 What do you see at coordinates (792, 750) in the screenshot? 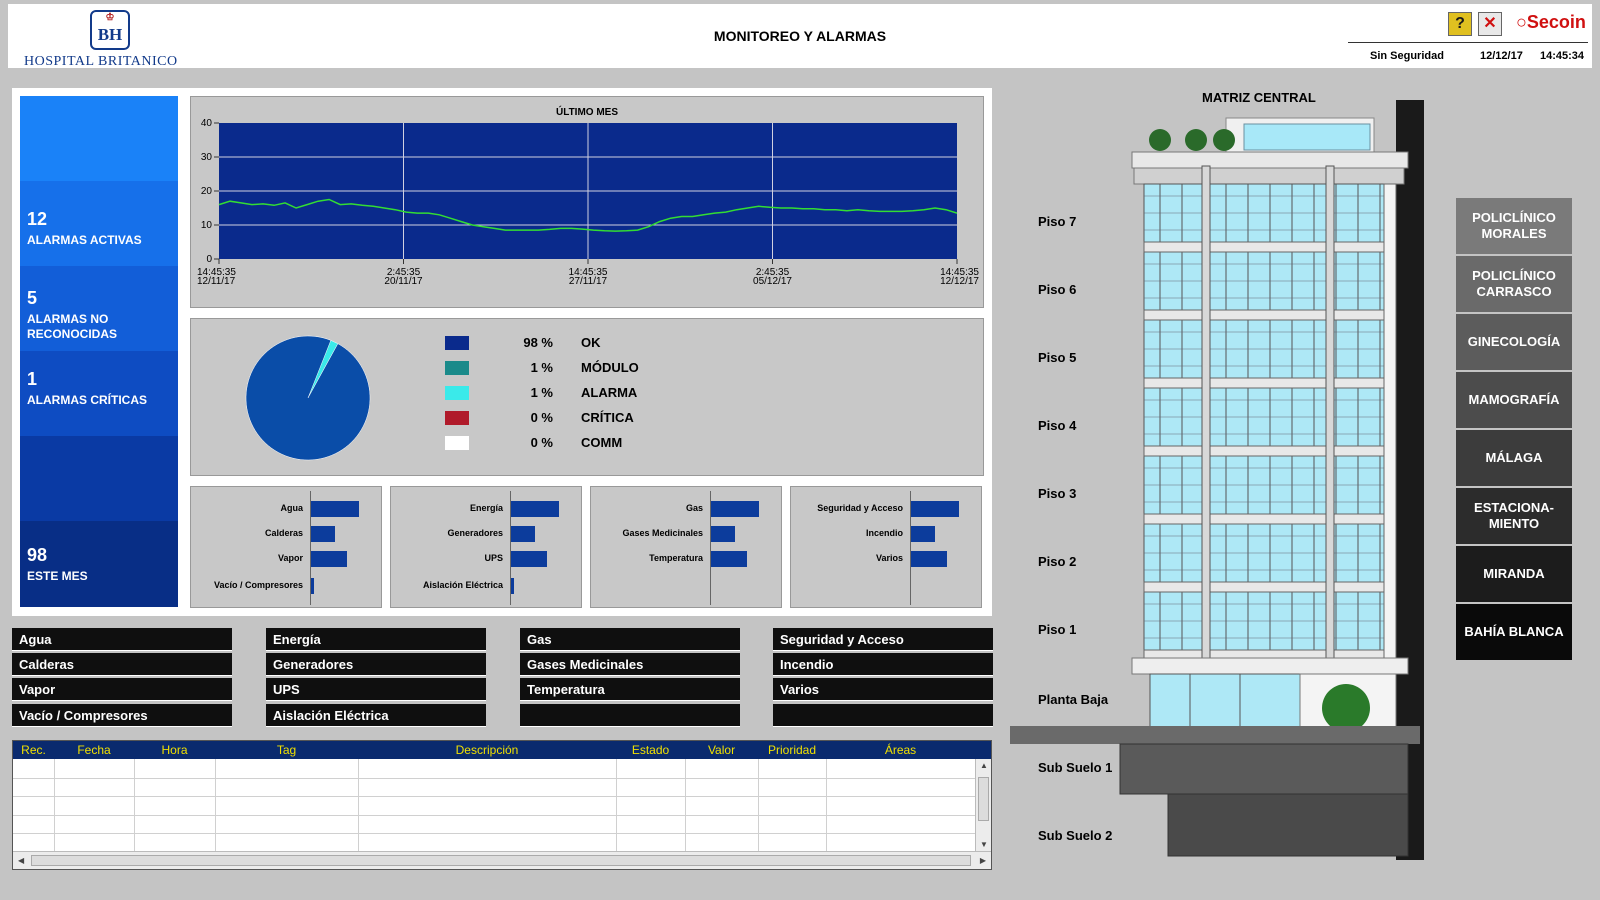
I see `column-header-8: Prioridad` at bounding box center [792, 750].